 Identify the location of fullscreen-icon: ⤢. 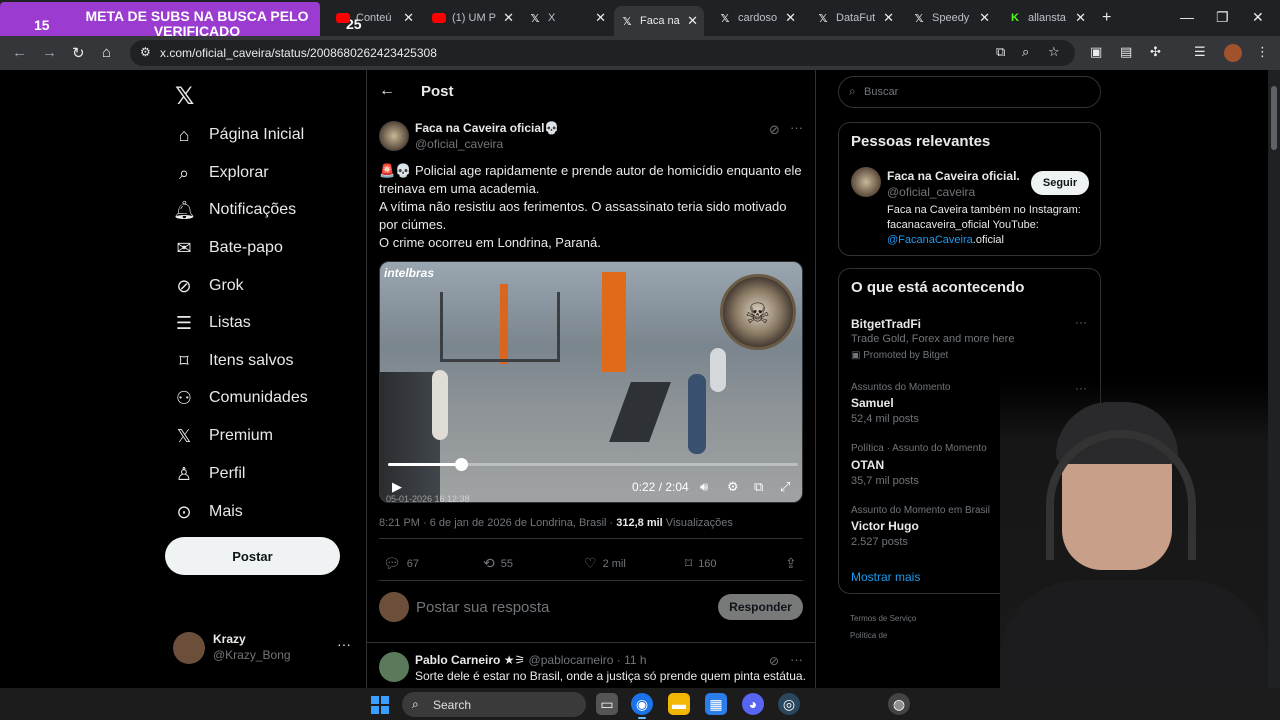
(785, 487).